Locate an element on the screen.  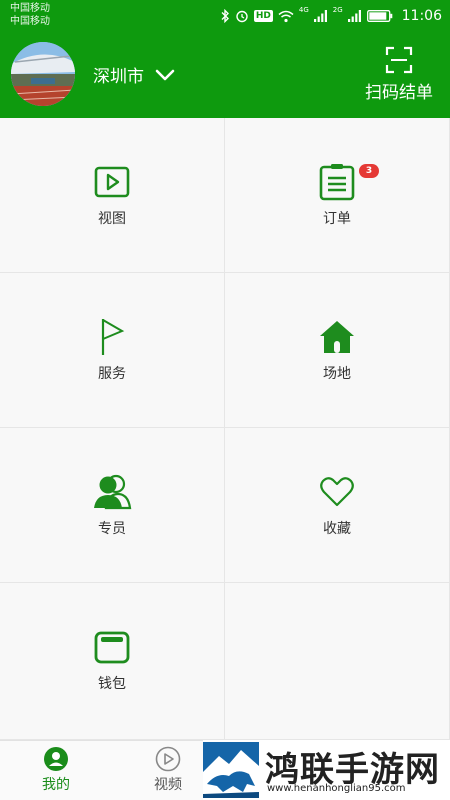
play-circle-icon is located at coordinates (168, 759).